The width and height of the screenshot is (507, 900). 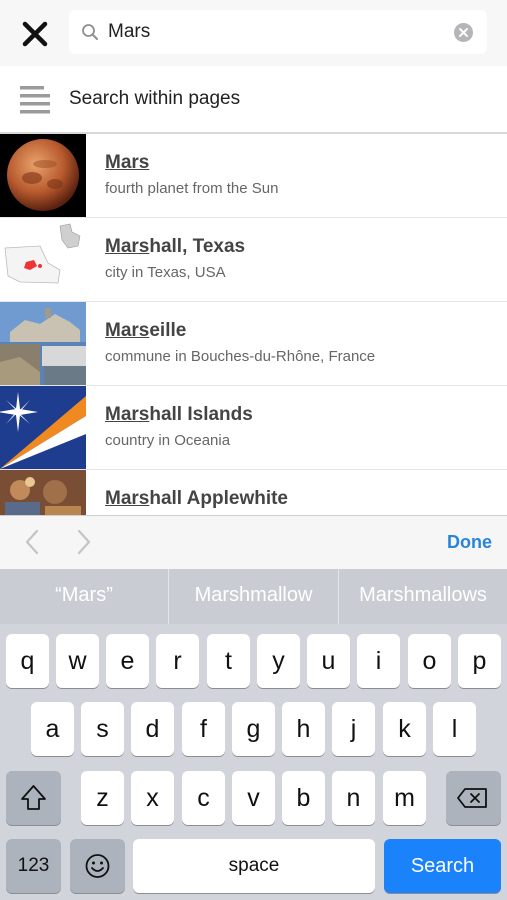 I want to click on result-title: Mars, so click(x=127, y=162).